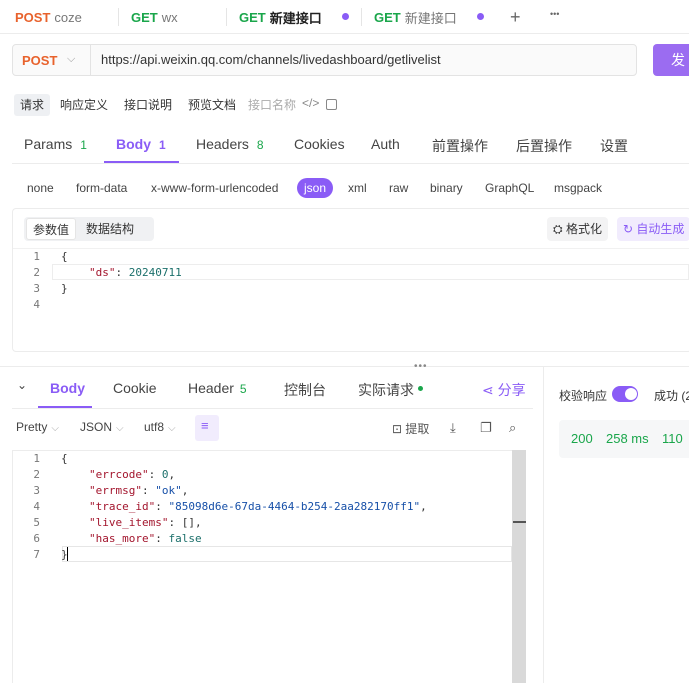  I want to click on response-tab-header: Header 5, so click(217, 388).